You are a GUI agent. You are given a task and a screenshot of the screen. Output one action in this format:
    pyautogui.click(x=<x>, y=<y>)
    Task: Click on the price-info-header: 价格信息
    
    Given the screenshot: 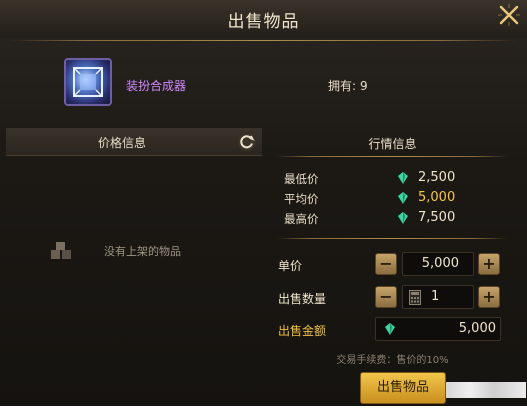 What is the action you would take?
    pyautogui.click(x=134, y=142)
    